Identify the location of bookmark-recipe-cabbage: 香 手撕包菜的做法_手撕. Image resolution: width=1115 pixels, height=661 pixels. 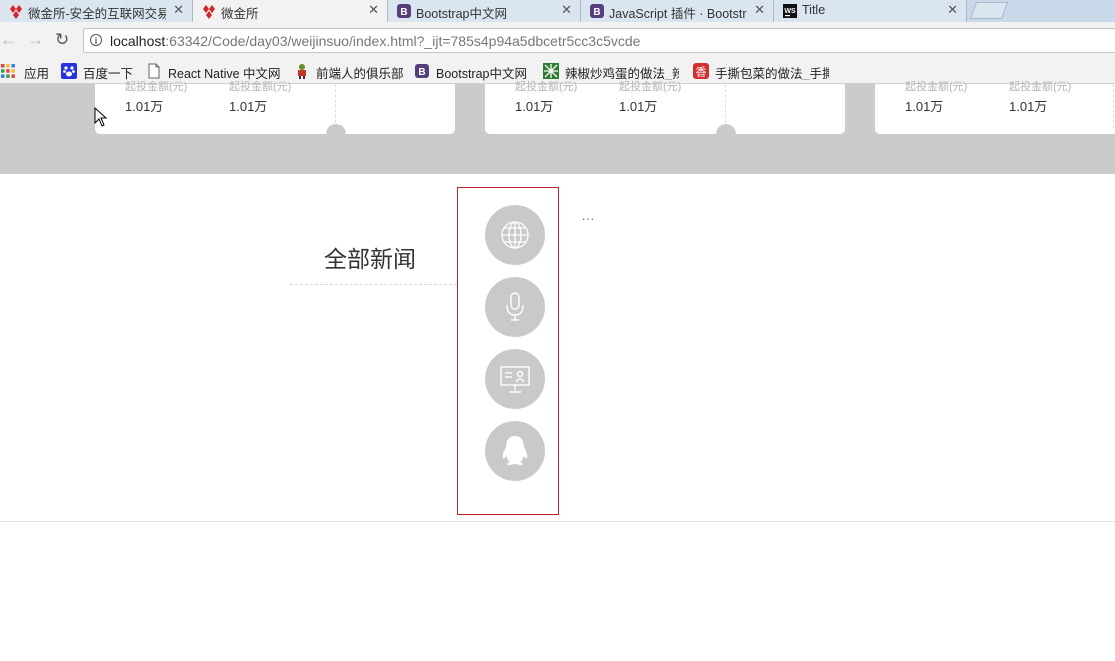
(761, 71).